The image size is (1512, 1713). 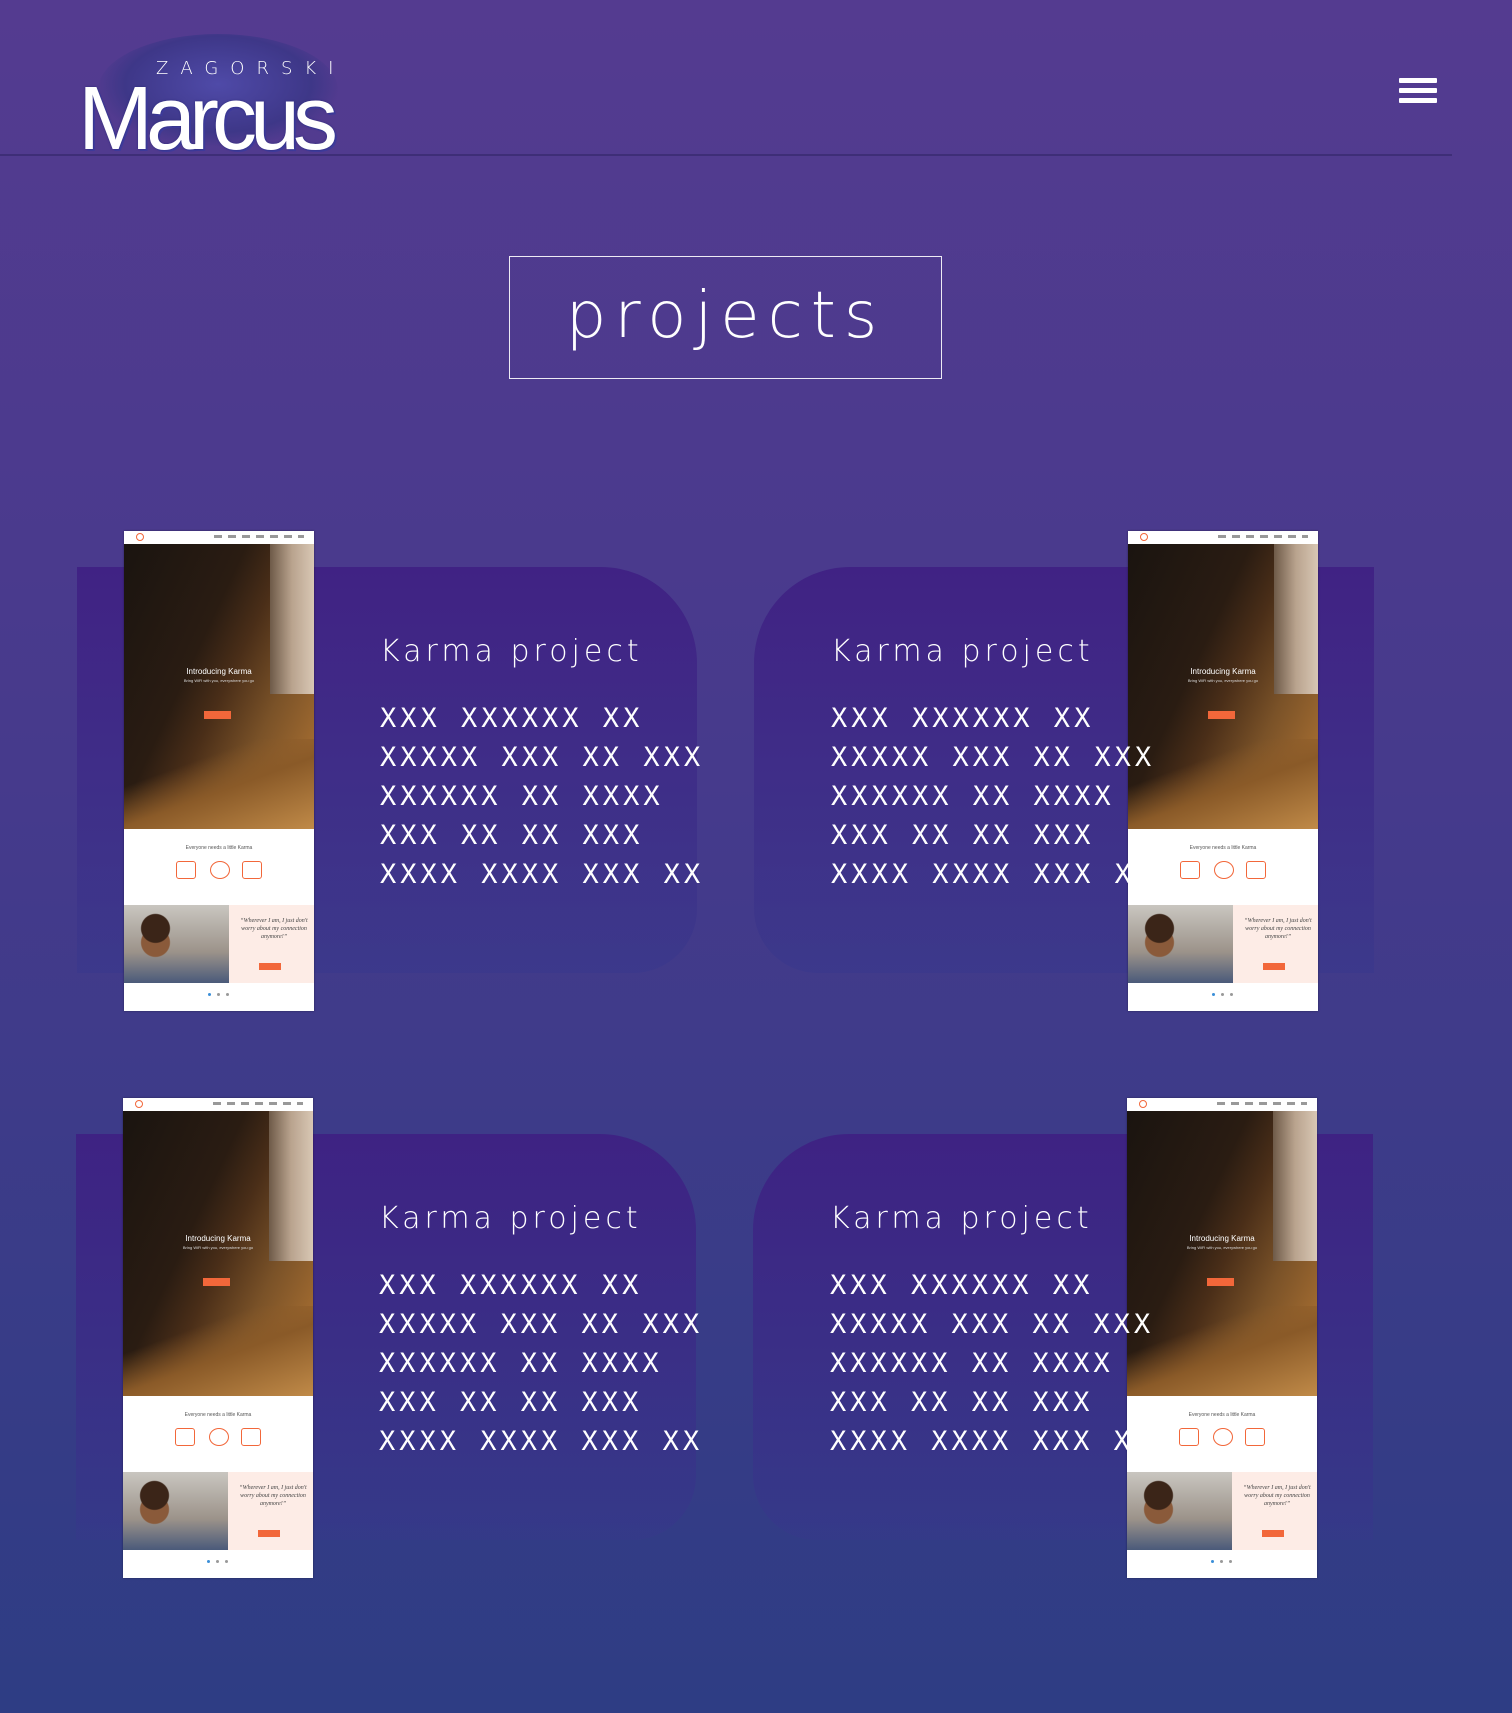 I want to click on site-header: ZAGORSKI Marcus, so click(x=726, y=82).